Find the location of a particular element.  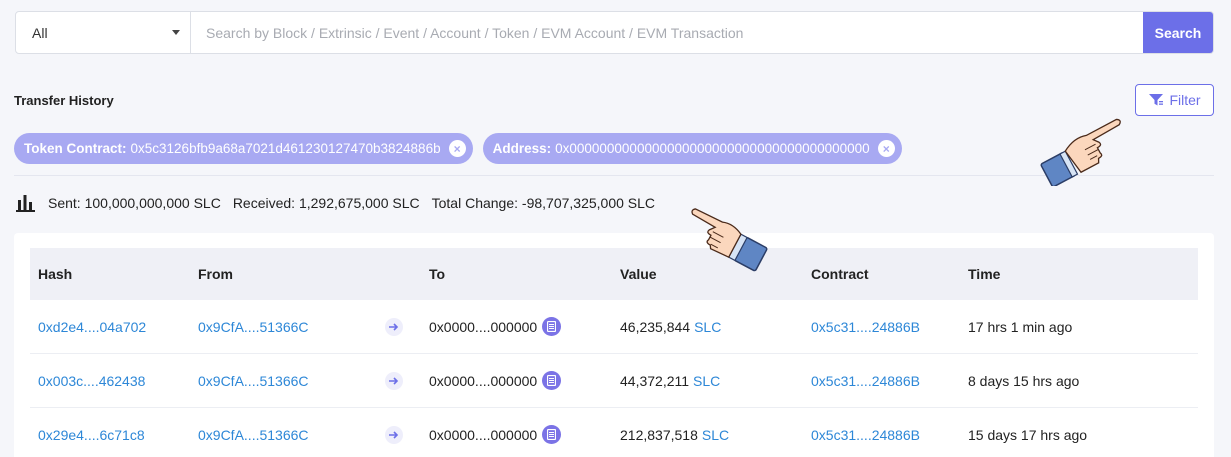

filter-icon is located at coordinates (1156, 100).